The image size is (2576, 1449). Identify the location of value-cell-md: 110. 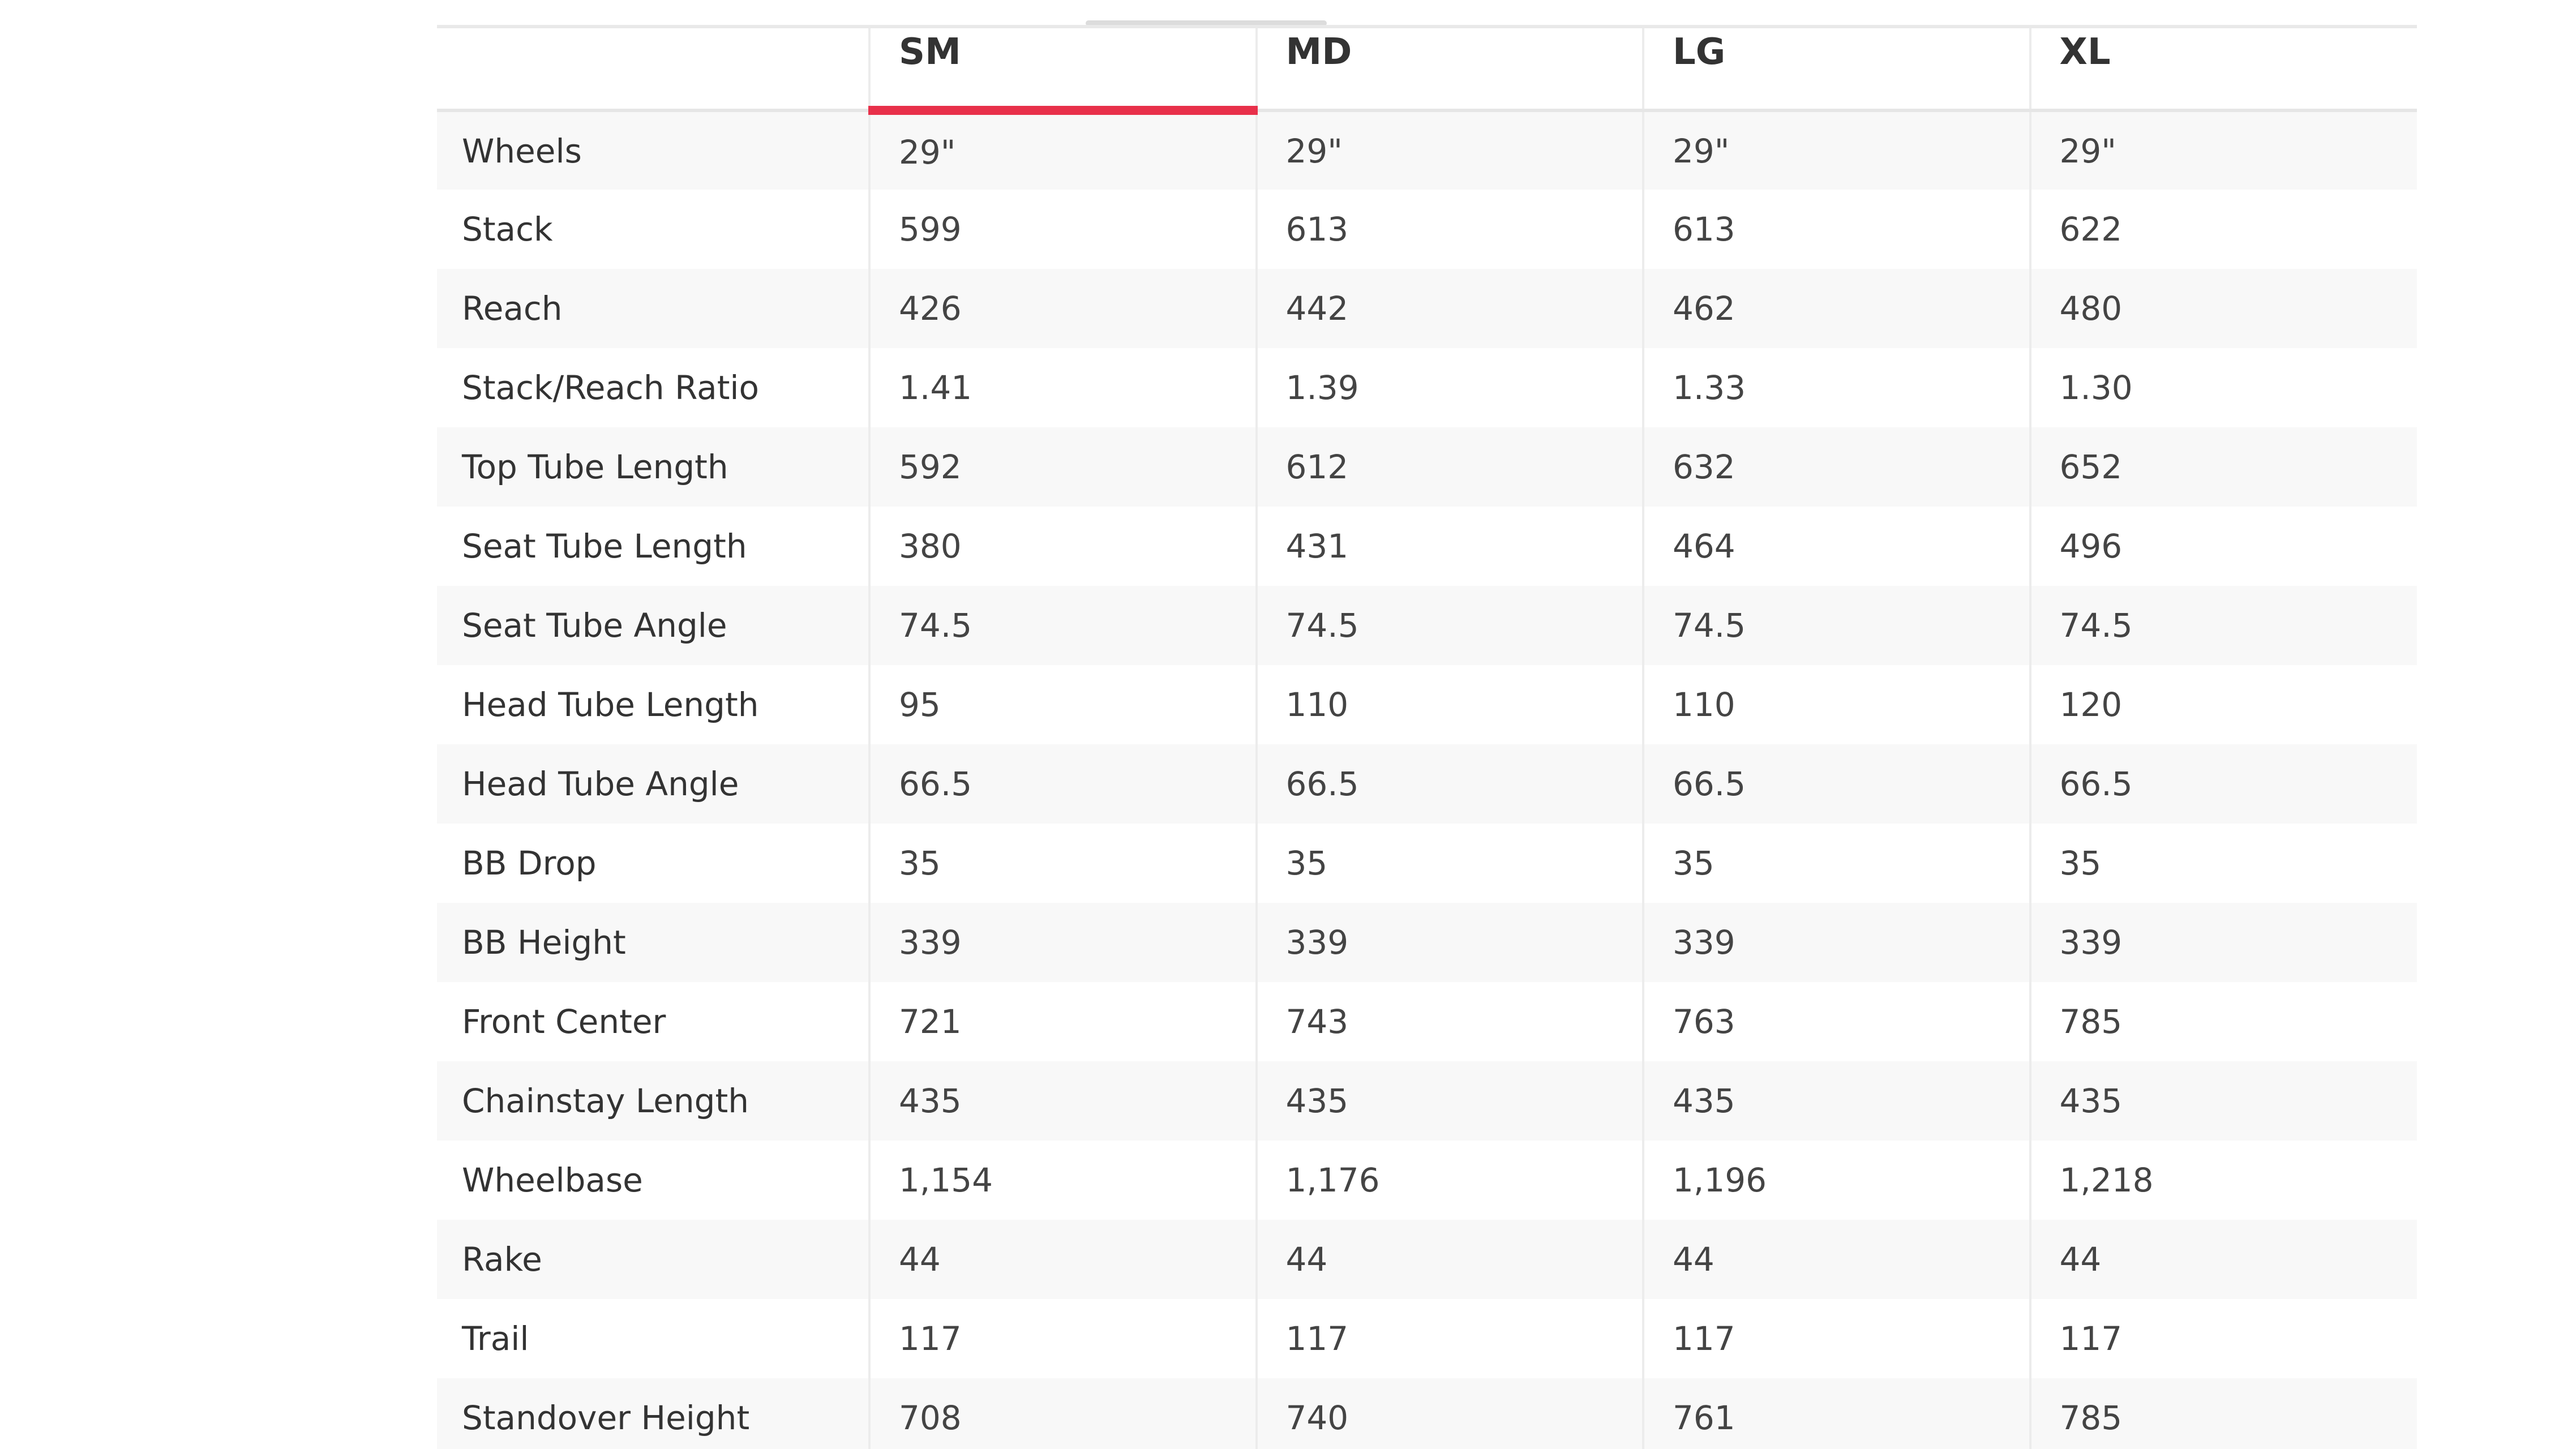
(1449, 704).